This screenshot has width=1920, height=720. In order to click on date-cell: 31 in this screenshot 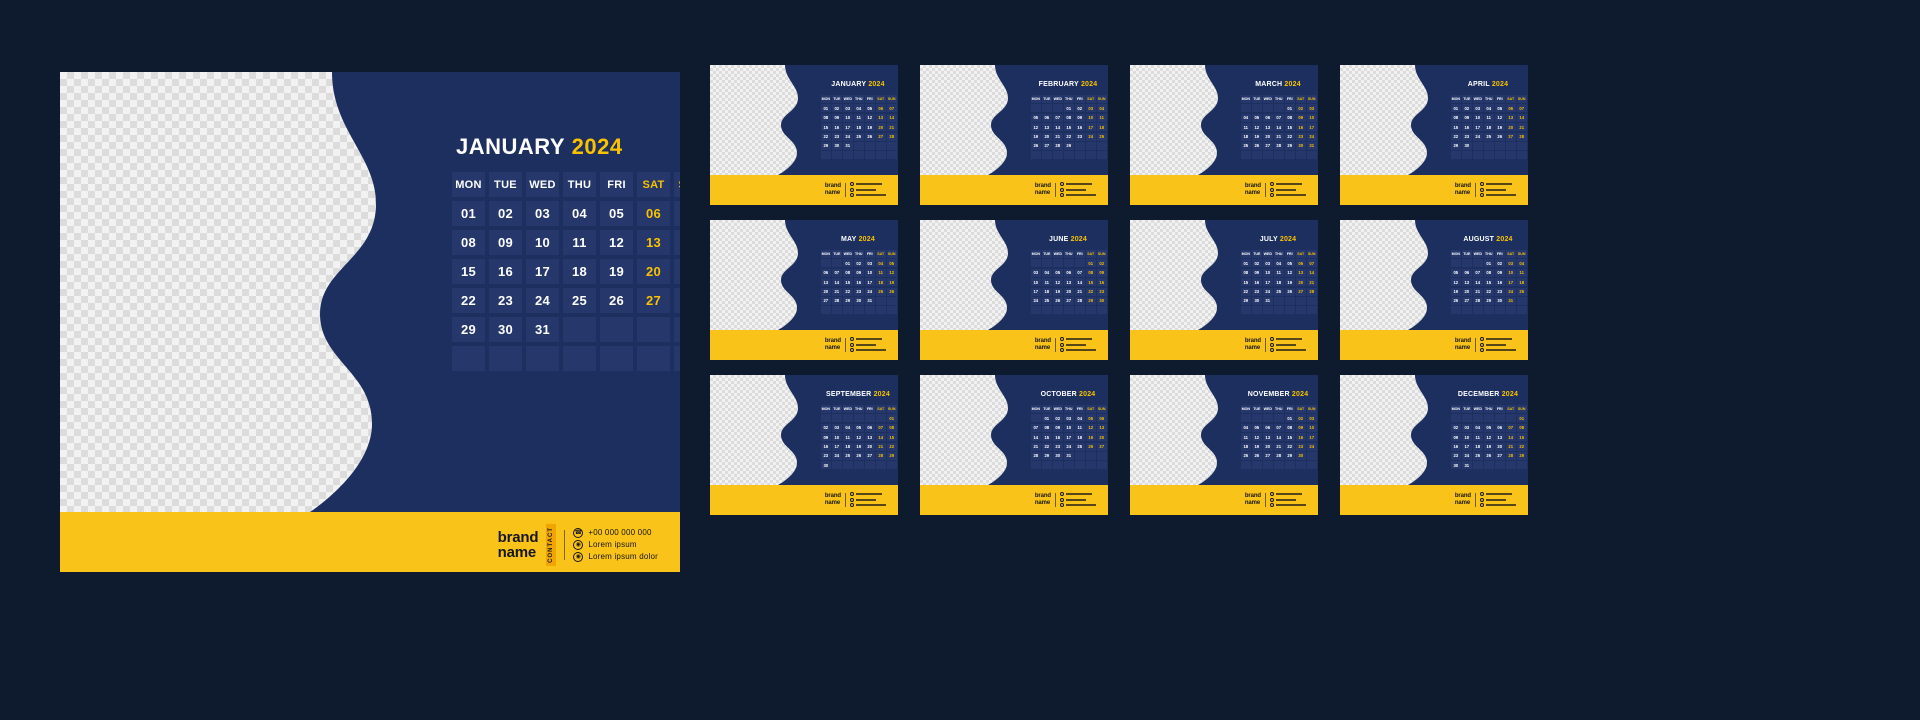, I will do `click(847, 145)`.